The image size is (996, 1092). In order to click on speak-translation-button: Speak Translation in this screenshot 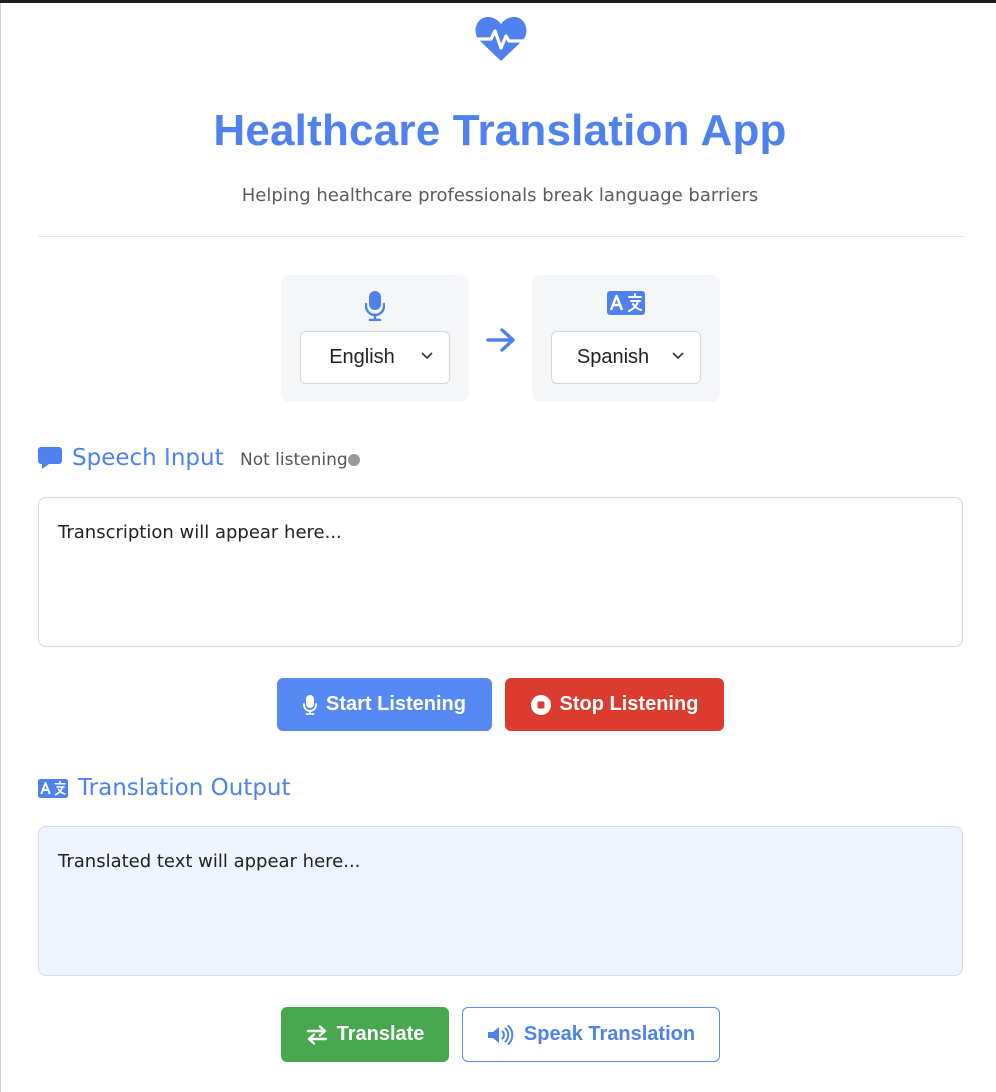, I will do `click(591, 1034)`.